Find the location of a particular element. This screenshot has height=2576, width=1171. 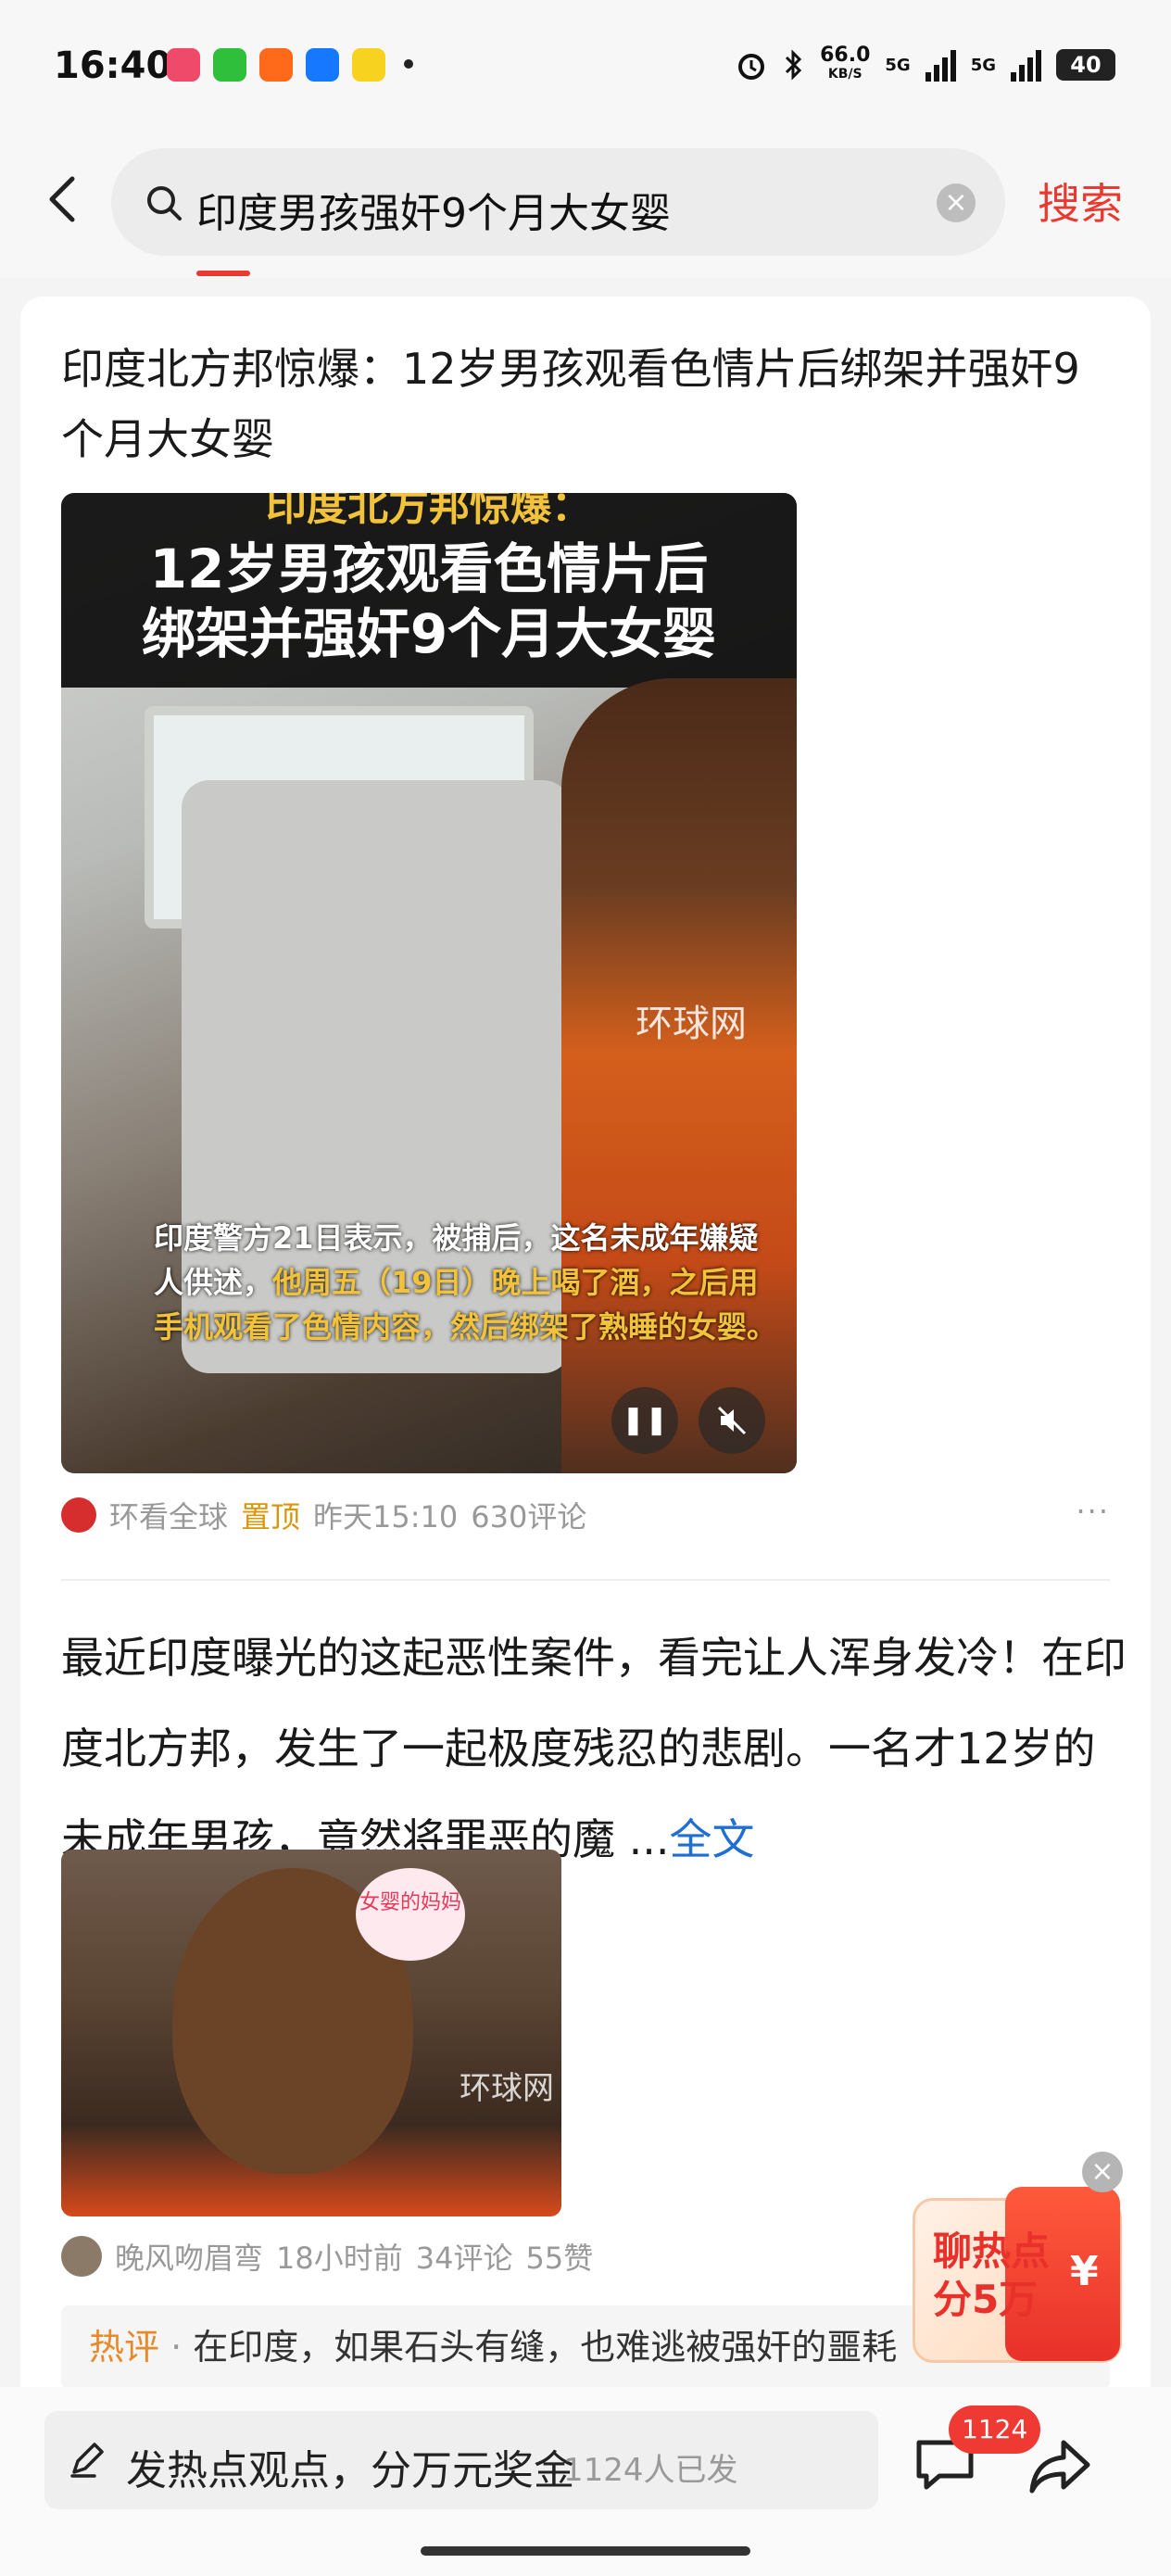

alarm-icon is located at coordinates (752, 67).